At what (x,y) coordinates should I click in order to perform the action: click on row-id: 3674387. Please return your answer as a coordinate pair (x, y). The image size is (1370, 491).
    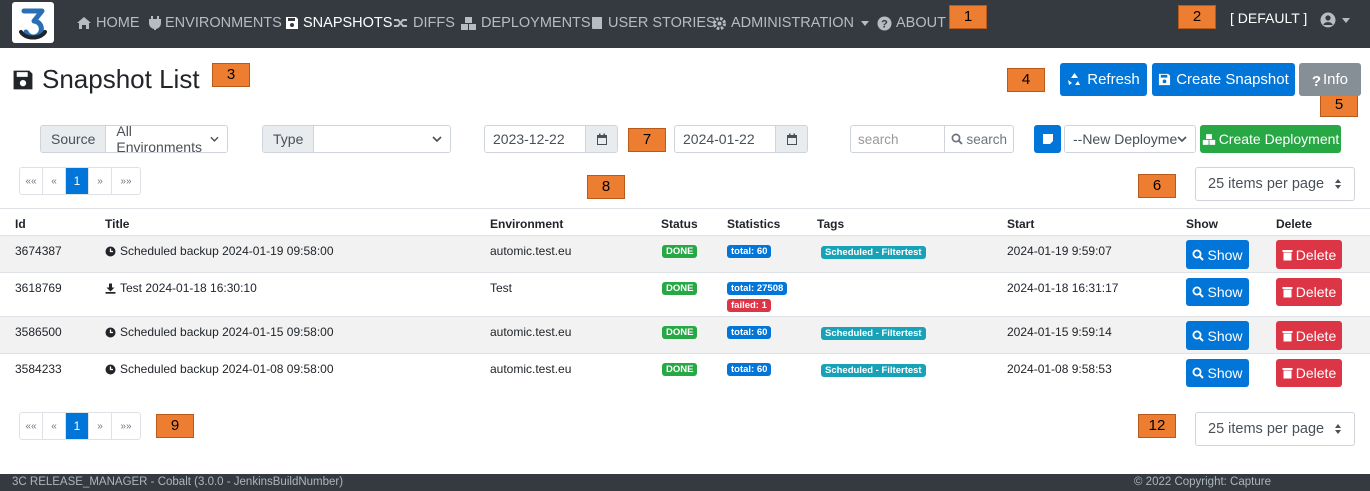
    Looking at the image, I should click on (38, 251).